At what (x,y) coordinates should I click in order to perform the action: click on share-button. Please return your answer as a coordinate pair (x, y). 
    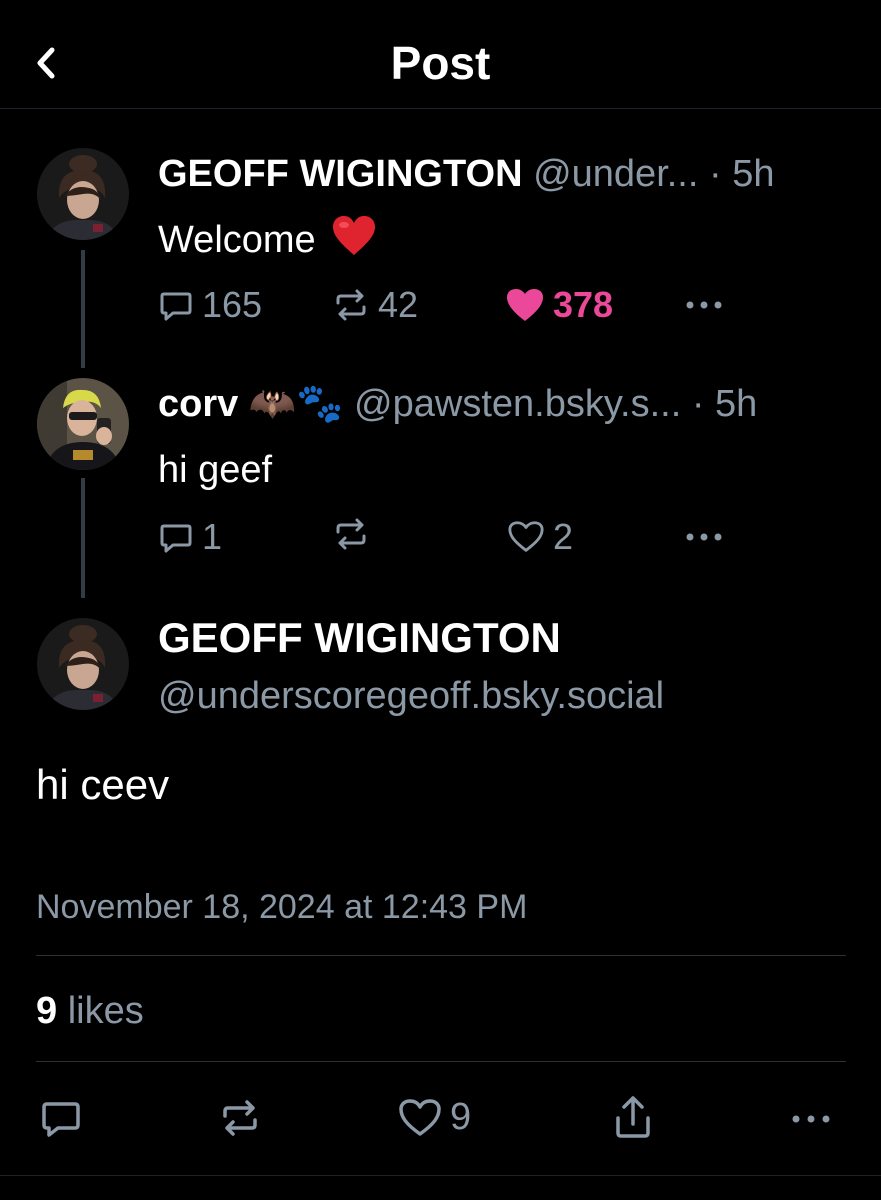
    Looking at the image, I should click on (633, 1117).